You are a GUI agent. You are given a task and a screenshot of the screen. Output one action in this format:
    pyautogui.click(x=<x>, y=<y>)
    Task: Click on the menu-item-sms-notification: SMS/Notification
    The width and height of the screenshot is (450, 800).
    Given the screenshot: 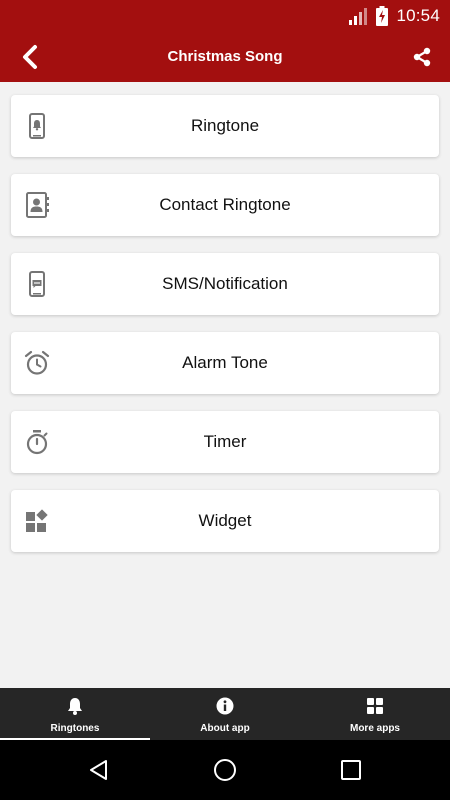 What is the action you would take?
    pyautogui.click(x=225, y=284)
    